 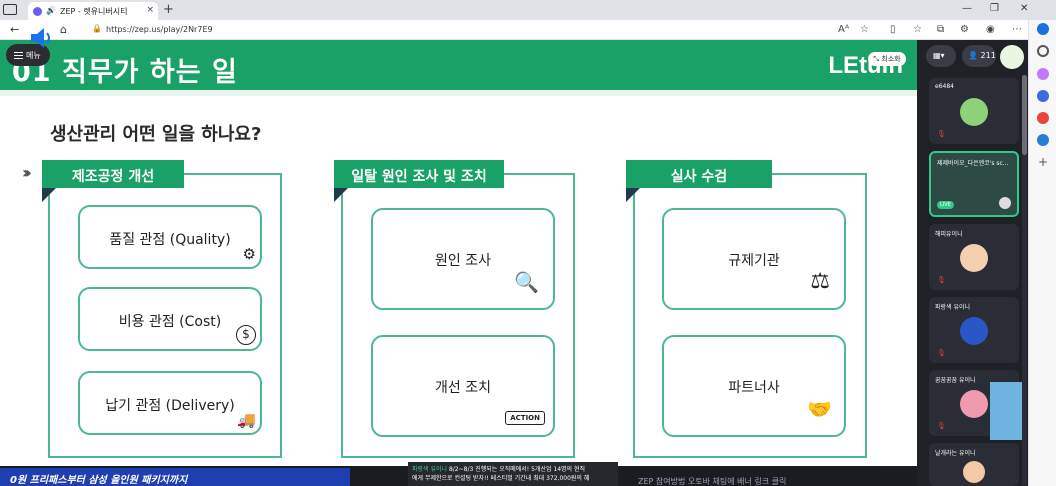 What do you see at coordinates (175, 477) in the screenshot?
I see `promo-banner-left: 0원 프리패스부터 삼성 올인원 패키지까지` at bounding box center [175, 477].